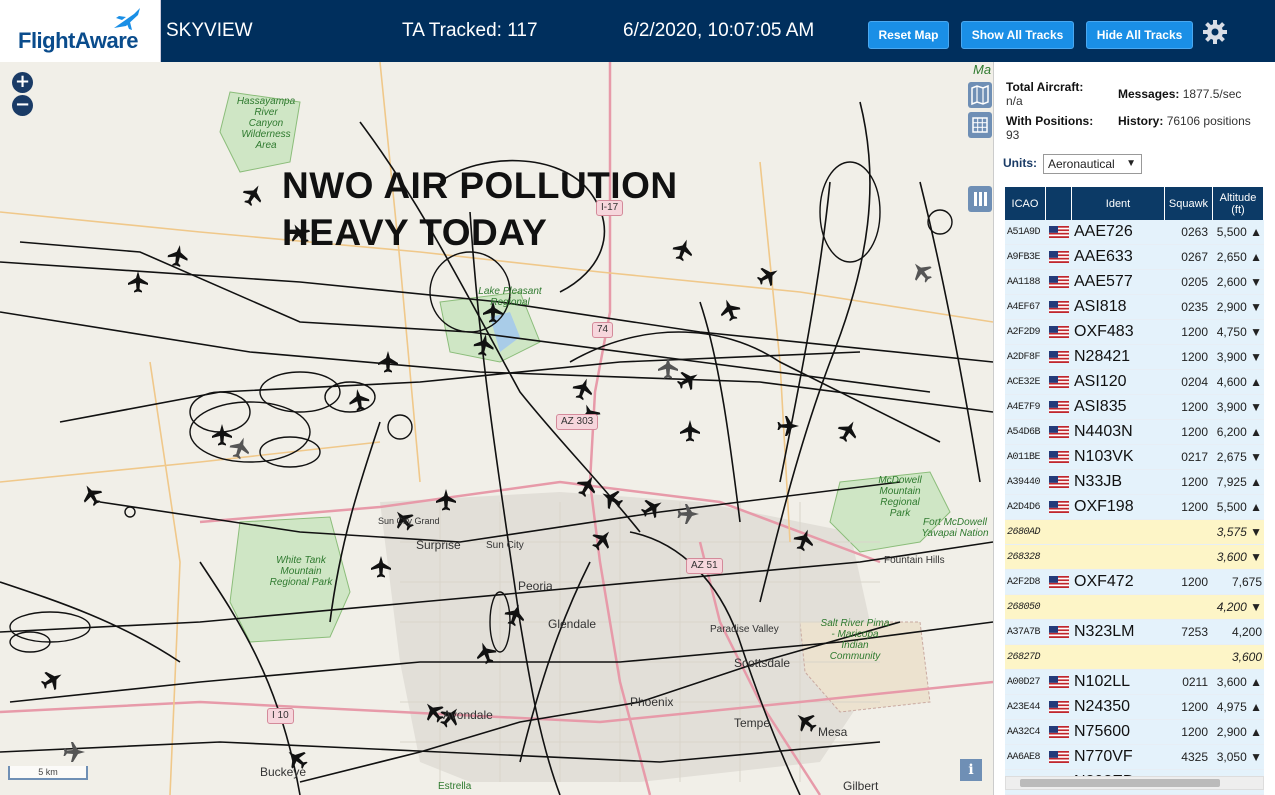 The width and height of the screenshot is (1275, 795). What do you see at coordinates (1103, 231) in the screenshot?
I see `row-ident: AAE726` at bounding box center [1103, 231].